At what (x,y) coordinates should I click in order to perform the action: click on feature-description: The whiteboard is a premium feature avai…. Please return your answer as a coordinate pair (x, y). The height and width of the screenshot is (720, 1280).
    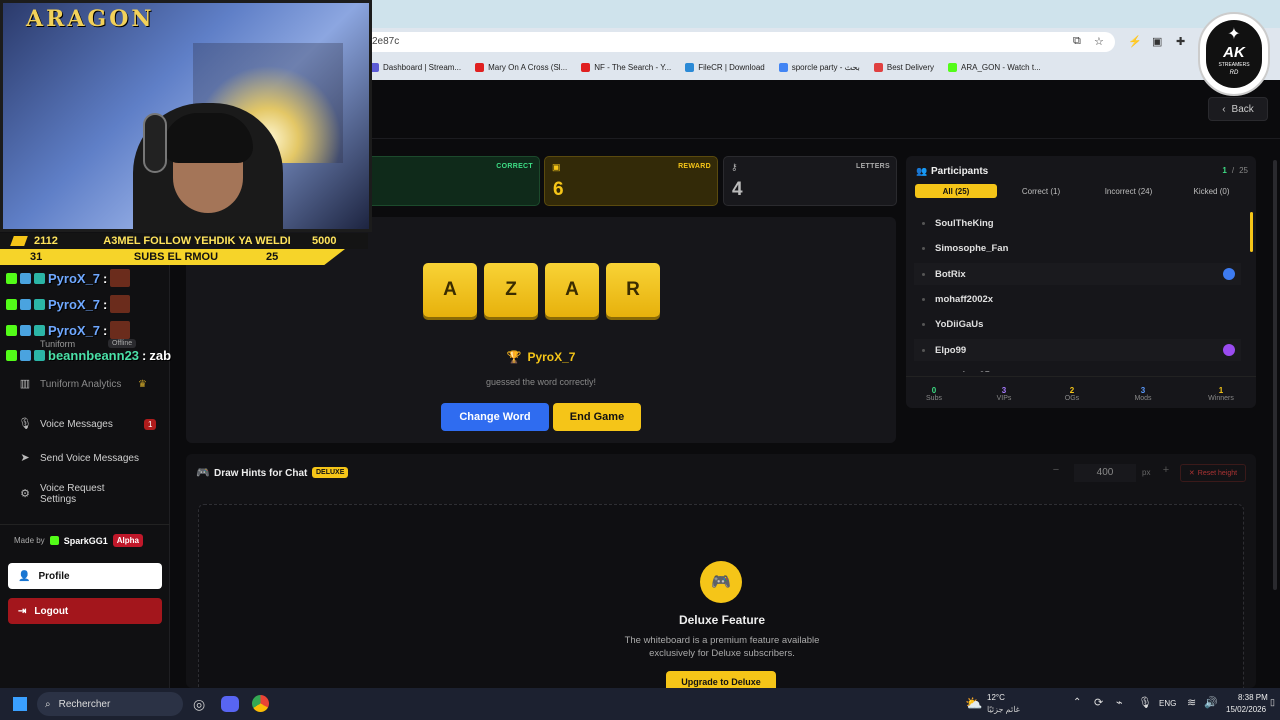
    Looking at the image, I should click on (722, 640).